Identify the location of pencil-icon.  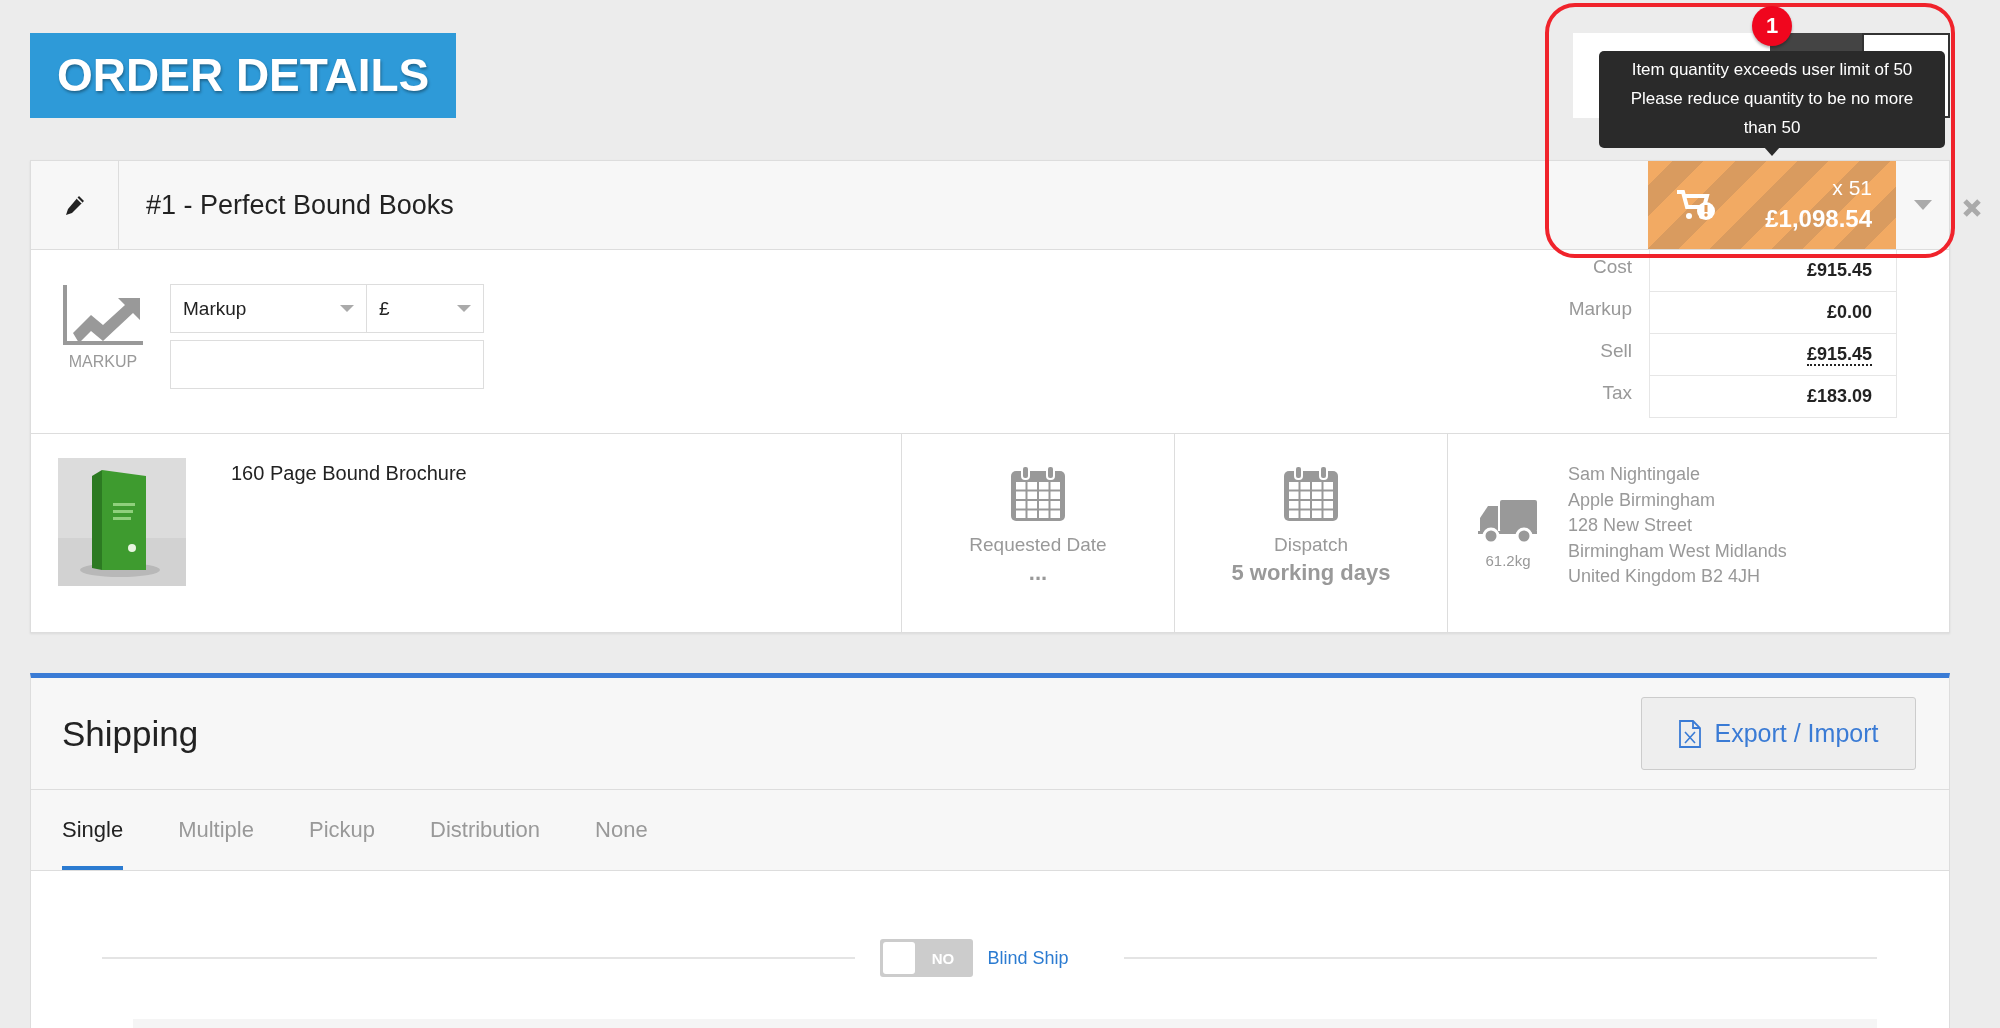
(74, 205).